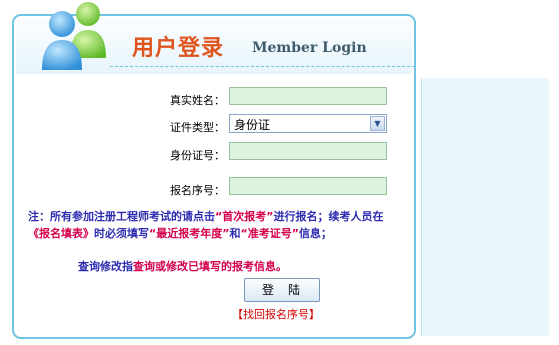  Describe the element at coordinates (189, 233) in the screenshot. I see `recent-year-text: “最近报考年度”` at that location.